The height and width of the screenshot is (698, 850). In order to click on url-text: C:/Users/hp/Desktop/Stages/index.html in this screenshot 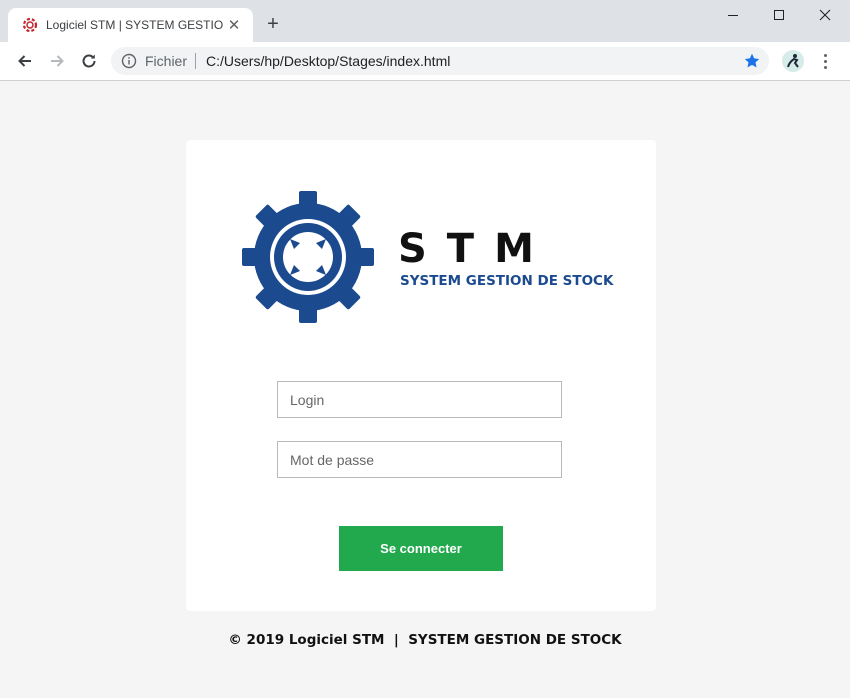, I will do `click(328, 61)`.